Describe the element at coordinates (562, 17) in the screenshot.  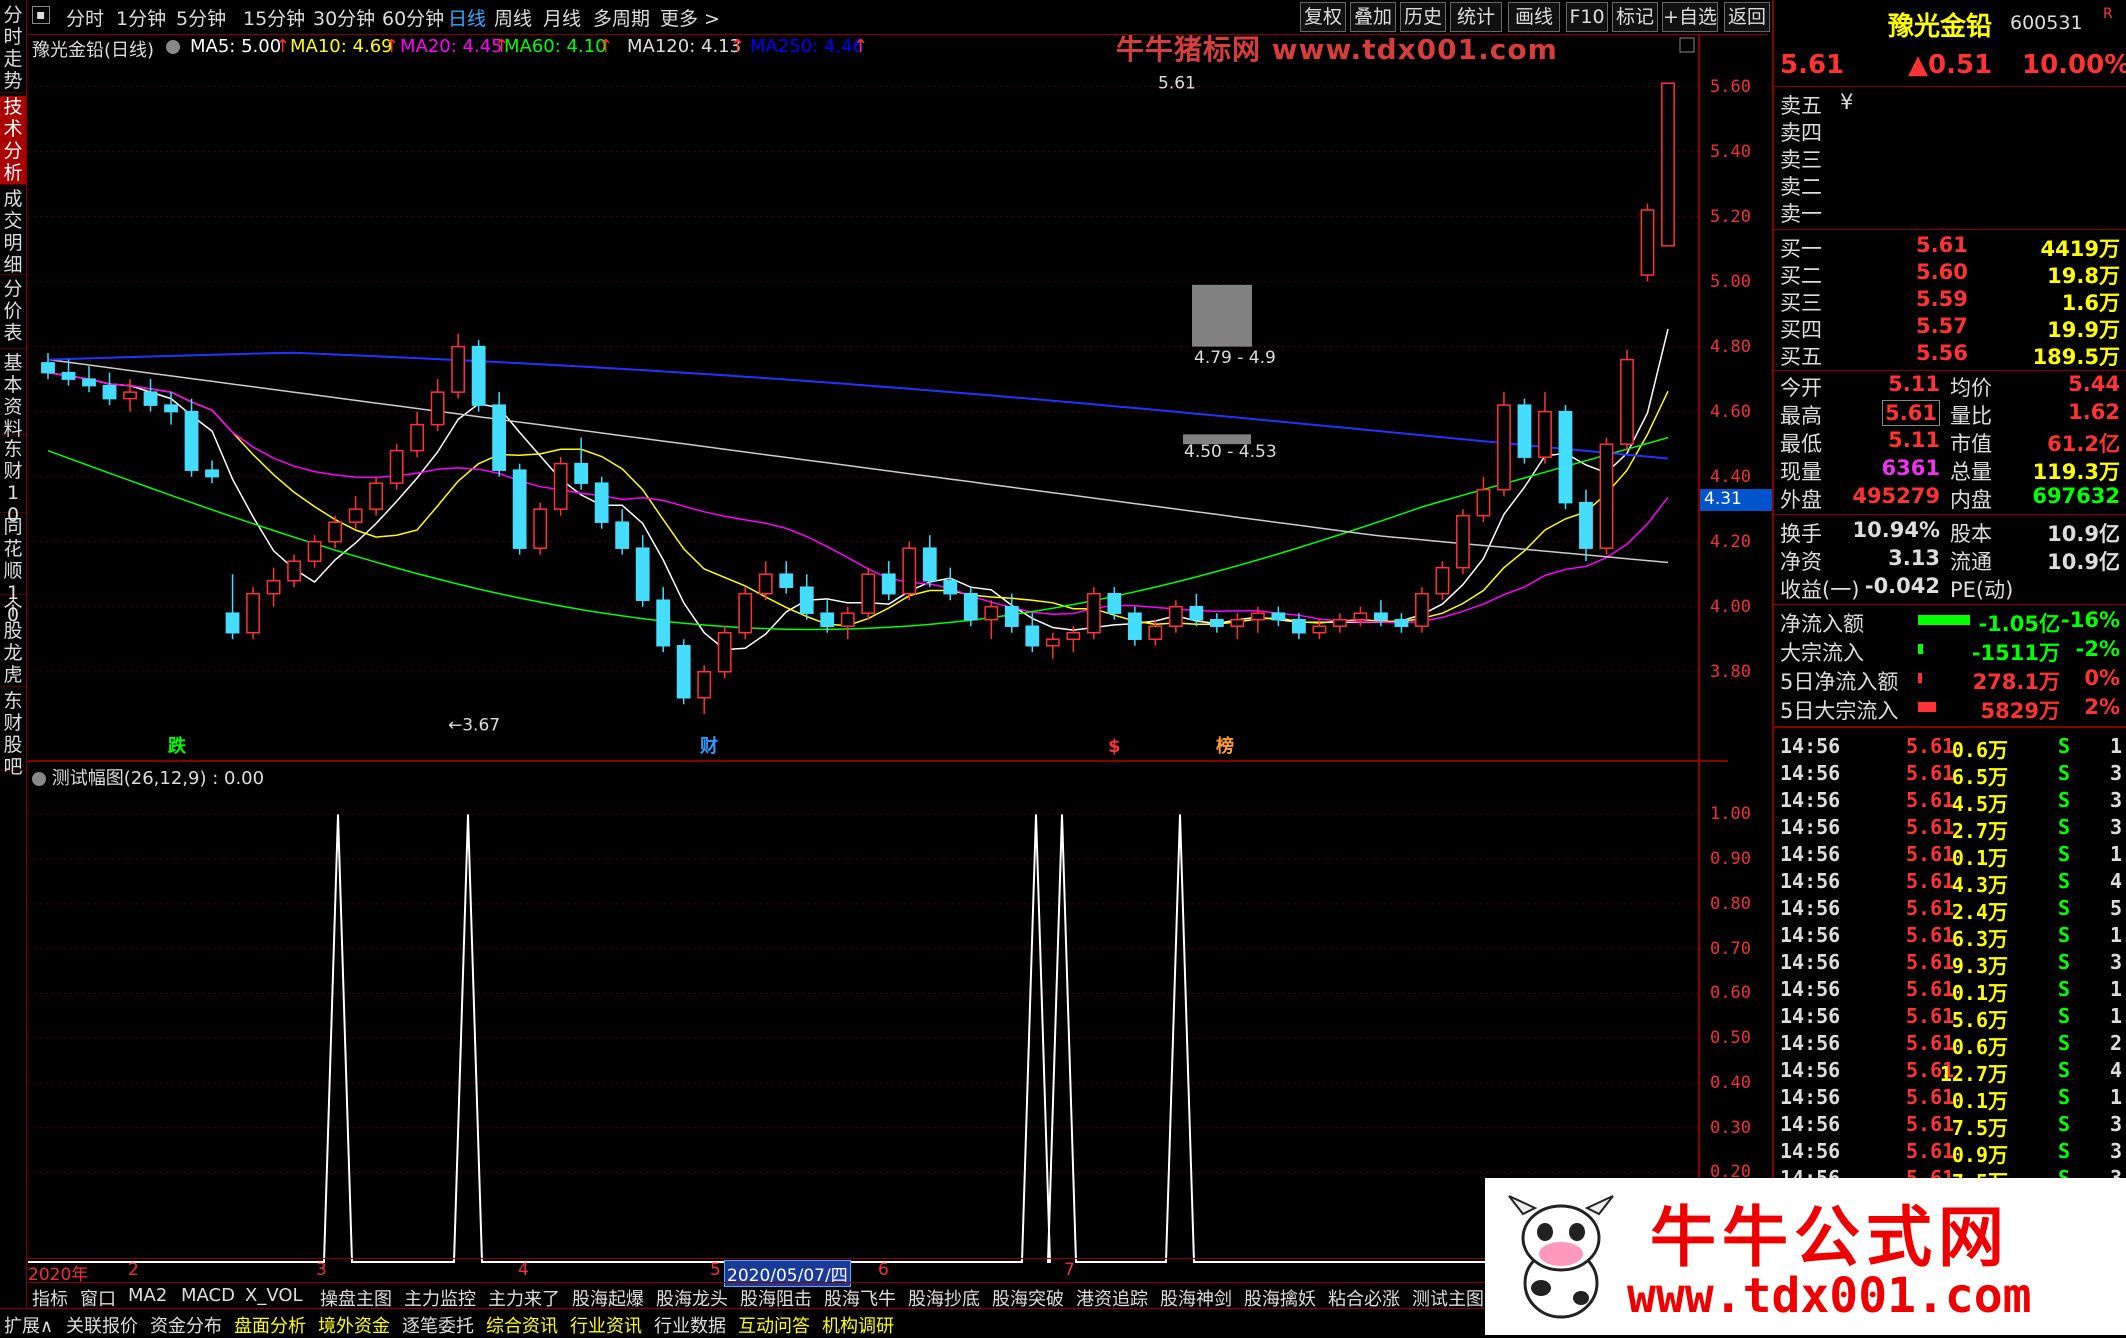
I see `period-tab-8: 月线` at that location.